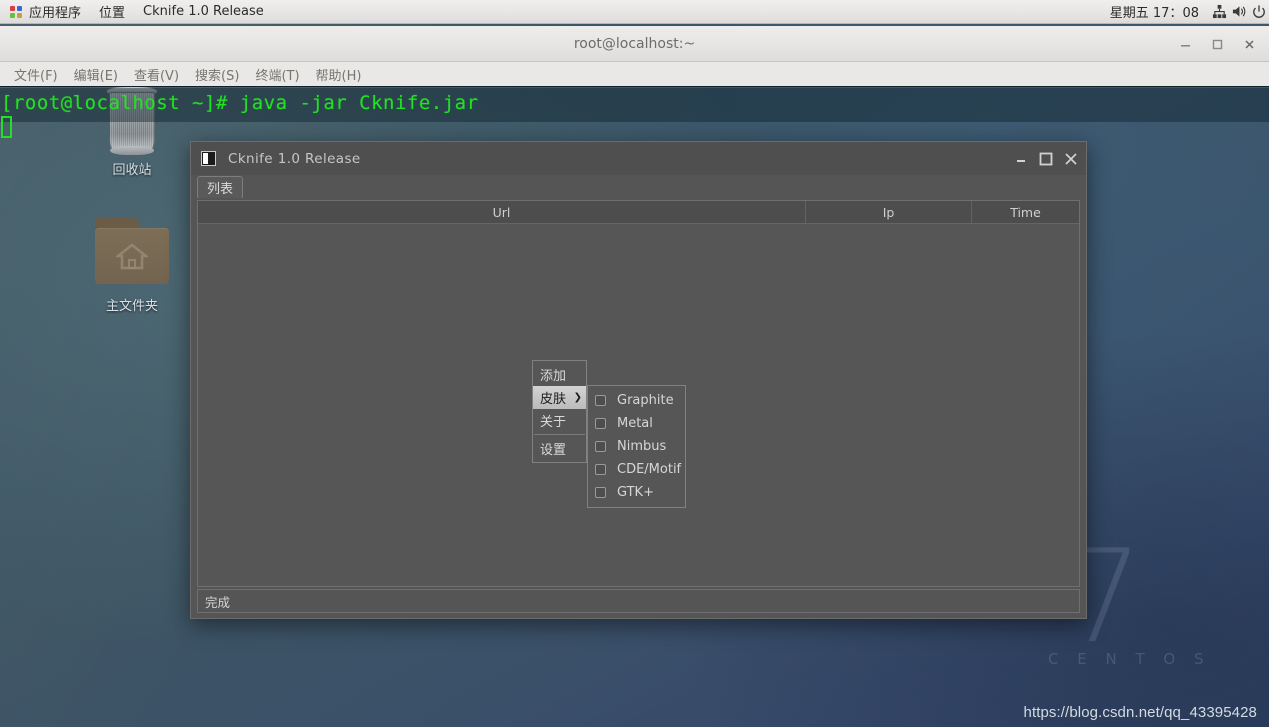 The image size is (1269, 727). What do you see at coordinates (96, 74) in the screenshot?
I see `terminal-menu-edit: 编辑(E)` at bounding box center [96, 74].